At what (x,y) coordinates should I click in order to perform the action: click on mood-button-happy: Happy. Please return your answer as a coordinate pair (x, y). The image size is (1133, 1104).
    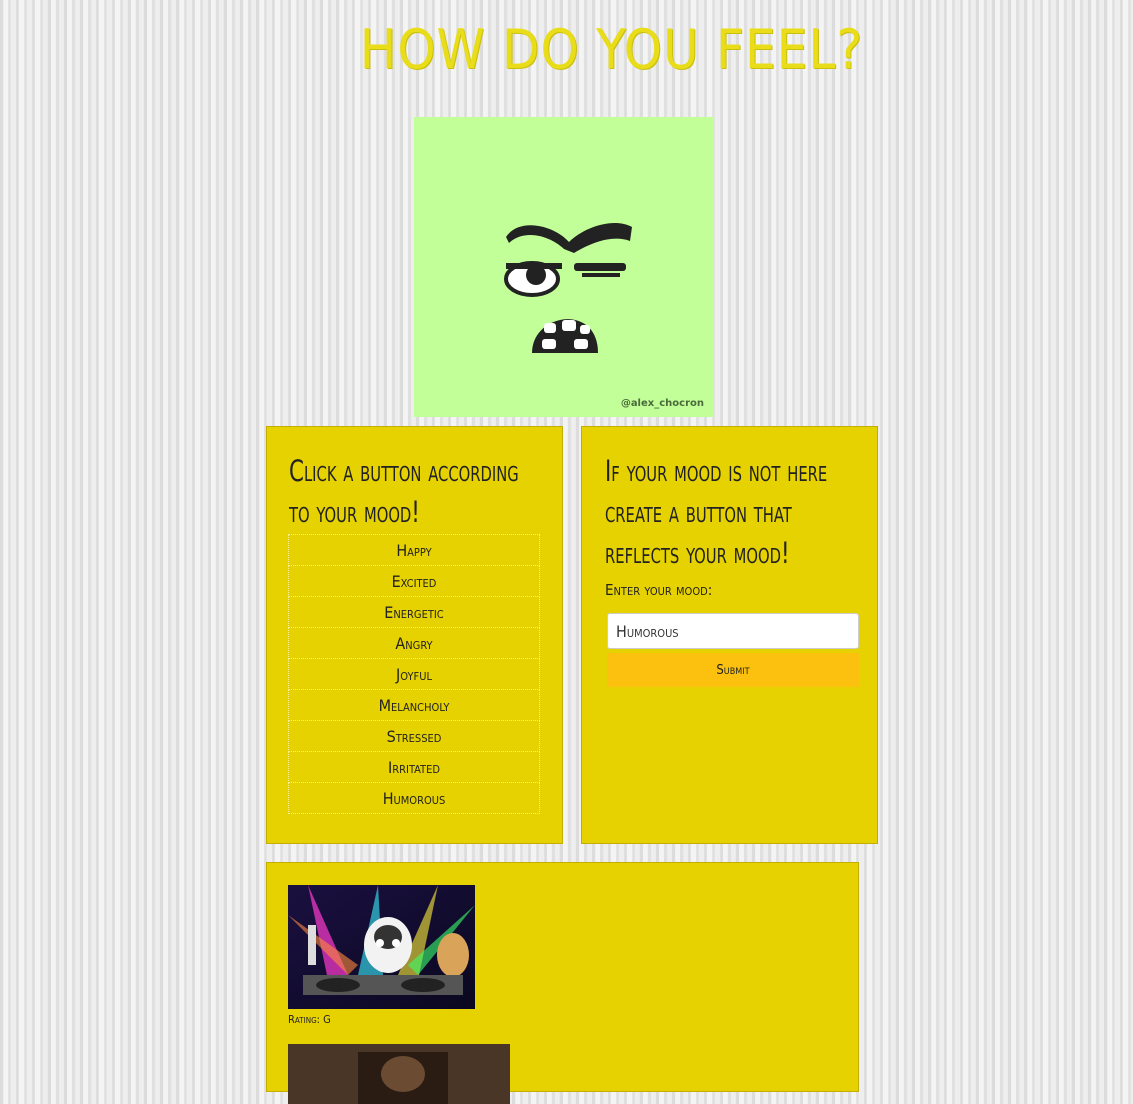
    Looking at the image, I should click on (414, 550).